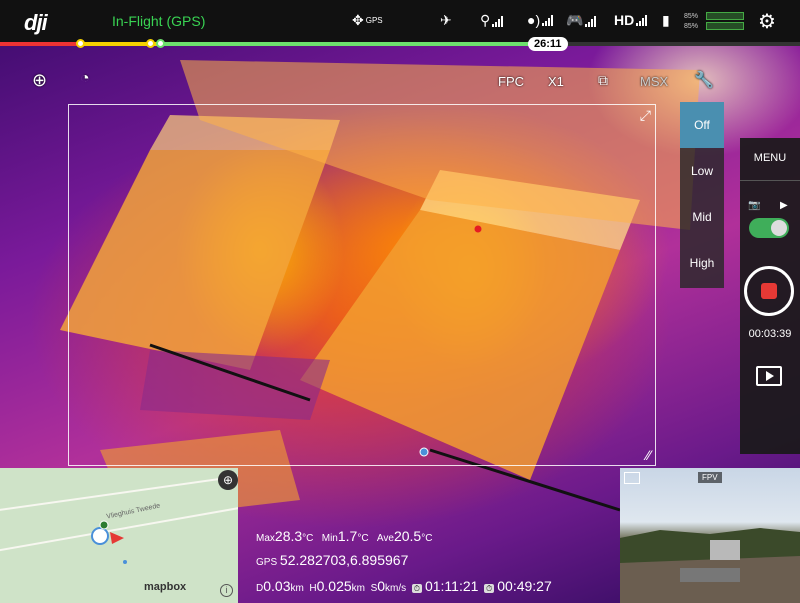 This screenshot has height=603, width=800. I want to click on palette-icon: ⧉, so click(603, 80).